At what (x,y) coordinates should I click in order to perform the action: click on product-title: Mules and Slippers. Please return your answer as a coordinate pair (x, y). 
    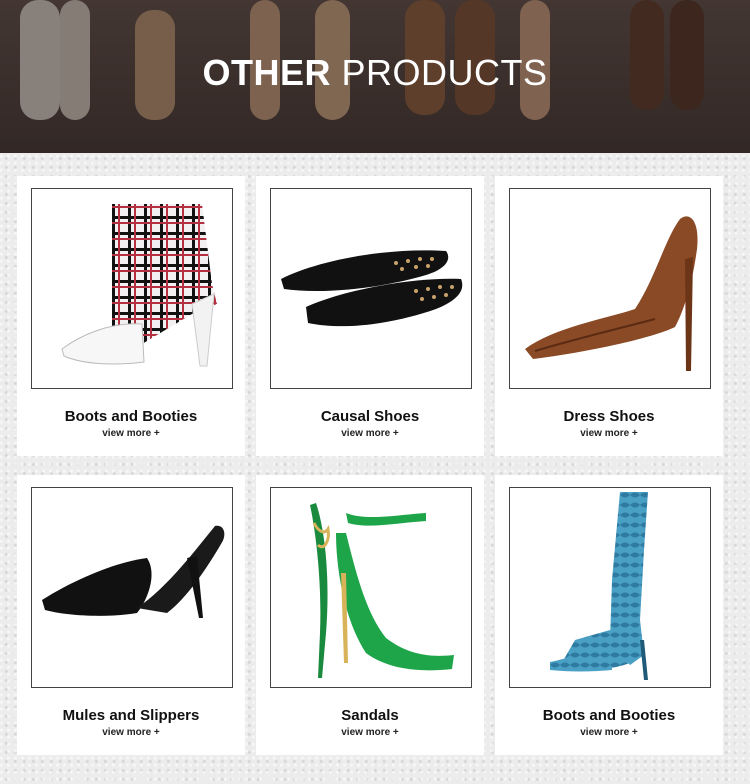
    Looking at the image, I should click on (131, 715).